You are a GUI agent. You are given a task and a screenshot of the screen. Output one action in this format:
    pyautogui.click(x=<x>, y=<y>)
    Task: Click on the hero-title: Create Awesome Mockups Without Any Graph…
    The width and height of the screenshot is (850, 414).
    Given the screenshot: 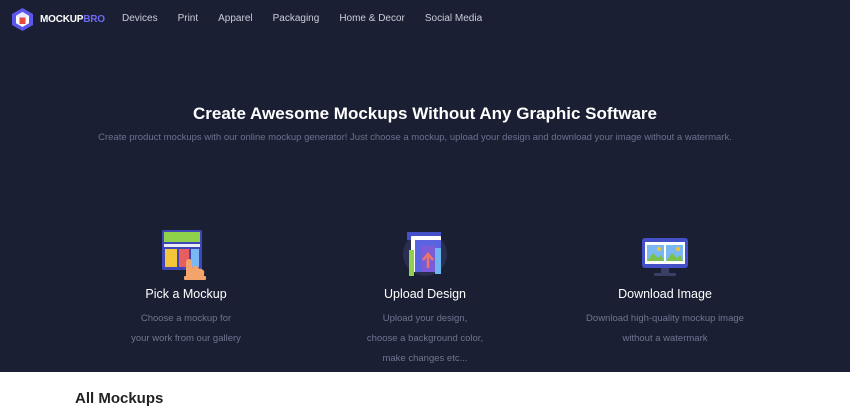 What is the action you would take?
    pyautogui.click(x=425, y=113)
    